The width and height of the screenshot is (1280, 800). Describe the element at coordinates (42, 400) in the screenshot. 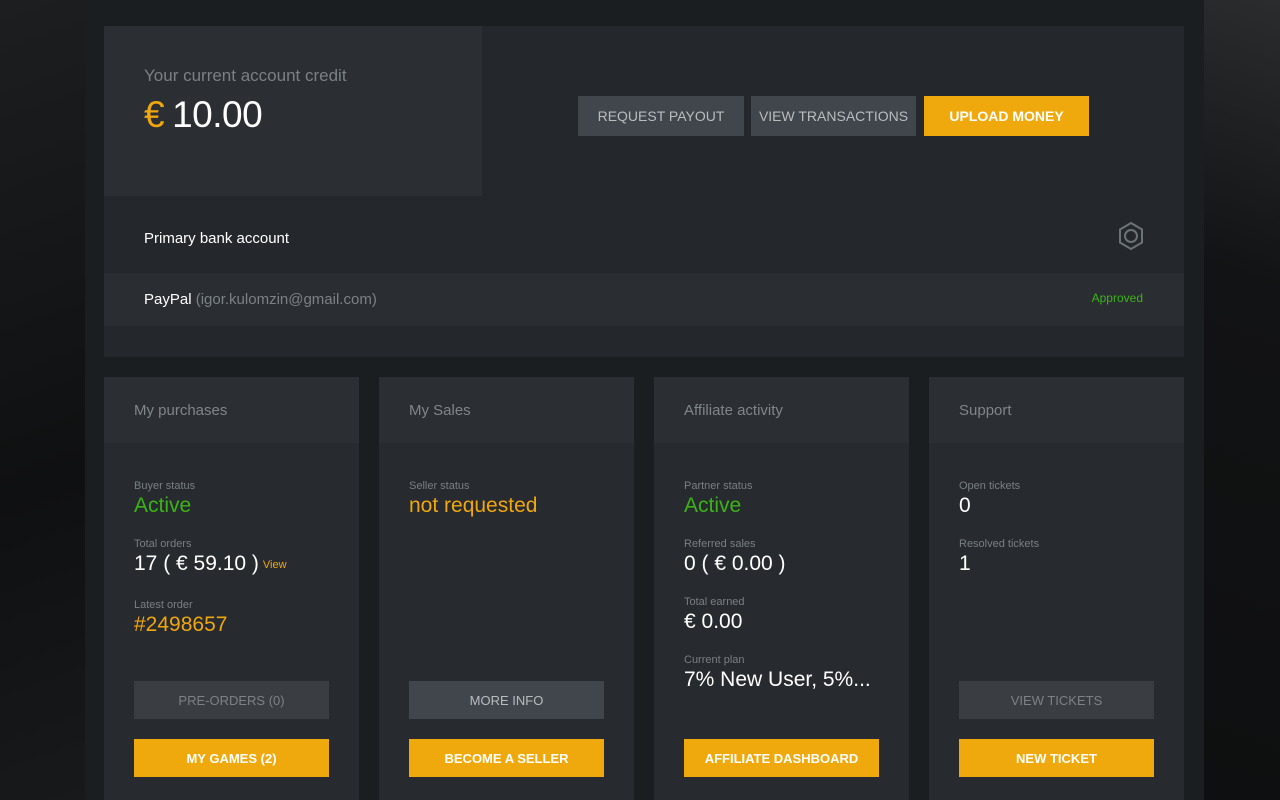

I see `background-left` at that location.